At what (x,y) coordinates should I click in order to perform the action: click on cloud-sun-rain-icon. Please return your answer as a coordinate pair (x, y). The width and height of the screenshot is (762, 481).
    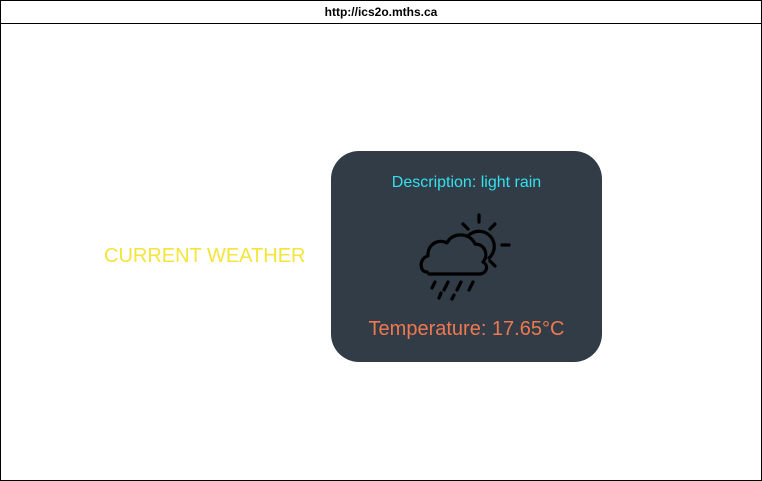
    Looking at the image, I should click on (465, 257).